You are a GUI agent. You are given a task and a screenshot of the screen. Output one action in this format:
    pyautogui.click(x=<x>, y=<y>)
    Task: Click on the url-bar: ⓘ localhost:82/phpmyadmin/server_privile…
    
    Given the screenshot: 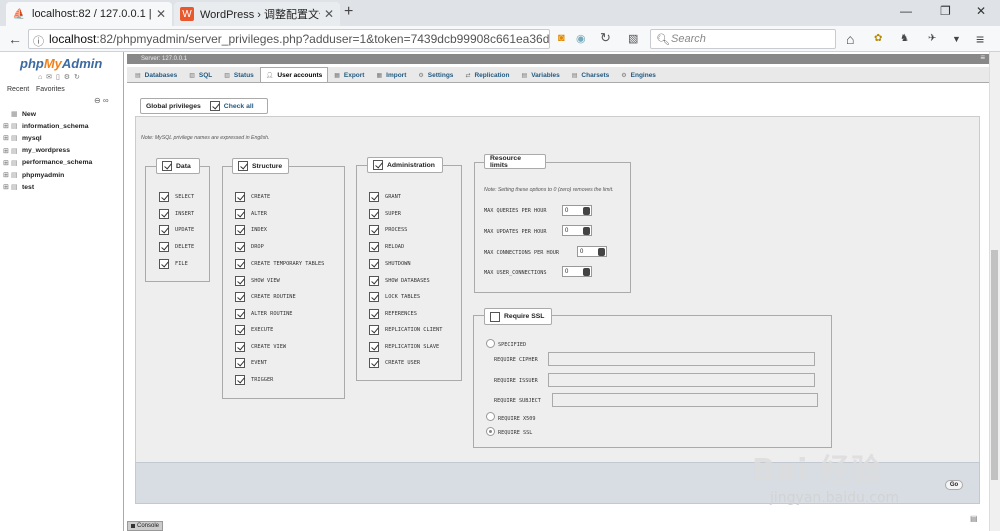 What is the action you would take?
    pyautogui.click(x=289, y=39)
    